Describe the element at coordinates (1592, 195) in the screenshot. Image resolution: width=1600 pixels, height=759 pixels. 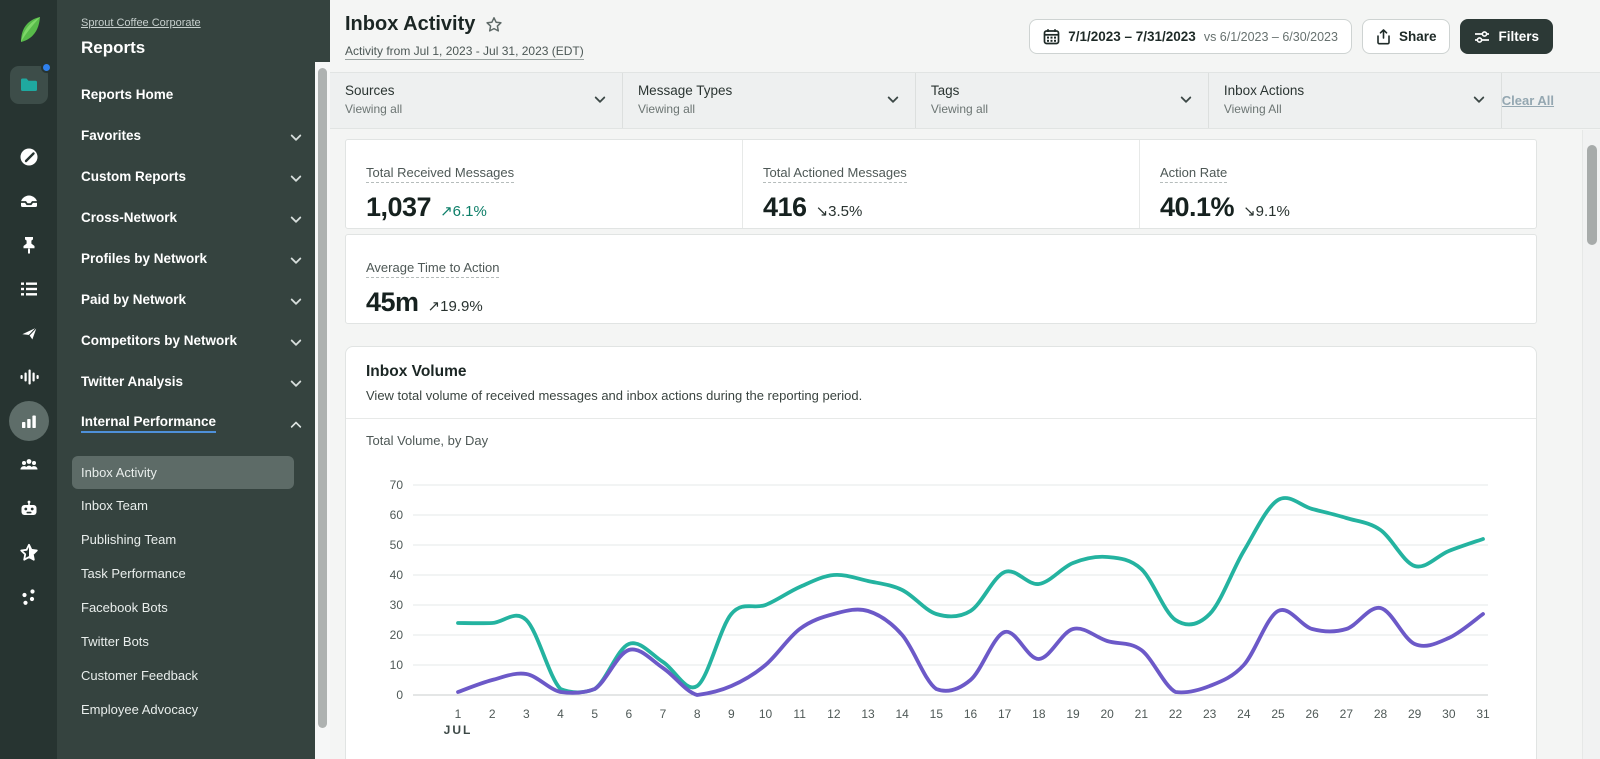
I see `main-scrollbar-thumb` at that location.